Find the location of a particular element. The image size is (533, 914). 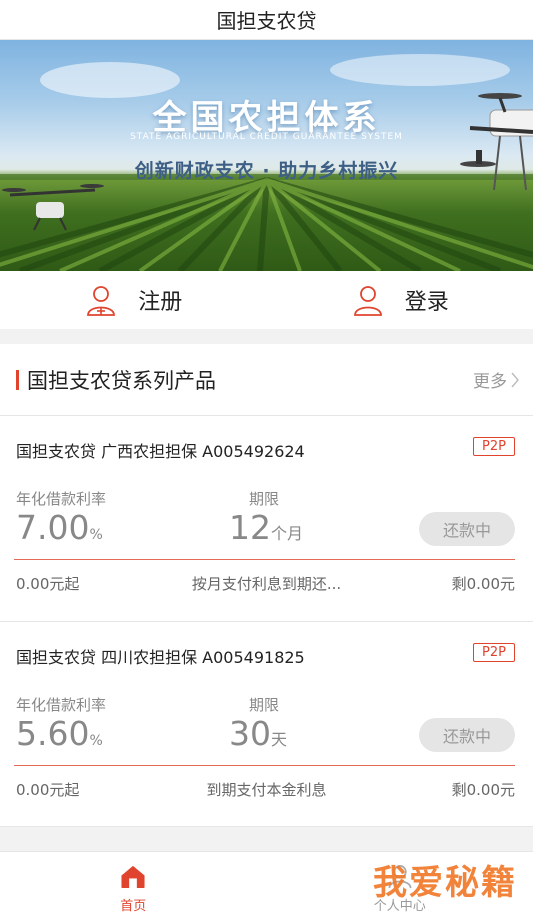

tab-home: 首页 is located at coordinates (133, 883).